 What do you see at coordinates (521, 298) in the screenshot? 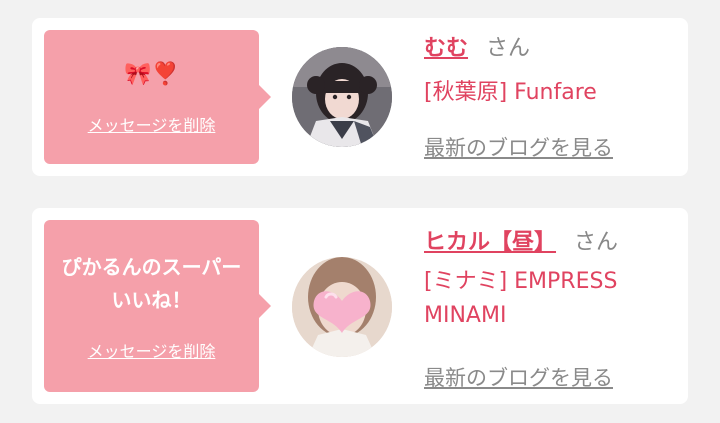
I see `shop-name: [ミナミ] EMPRESS MINAMI` at bounding box center [521, 298].